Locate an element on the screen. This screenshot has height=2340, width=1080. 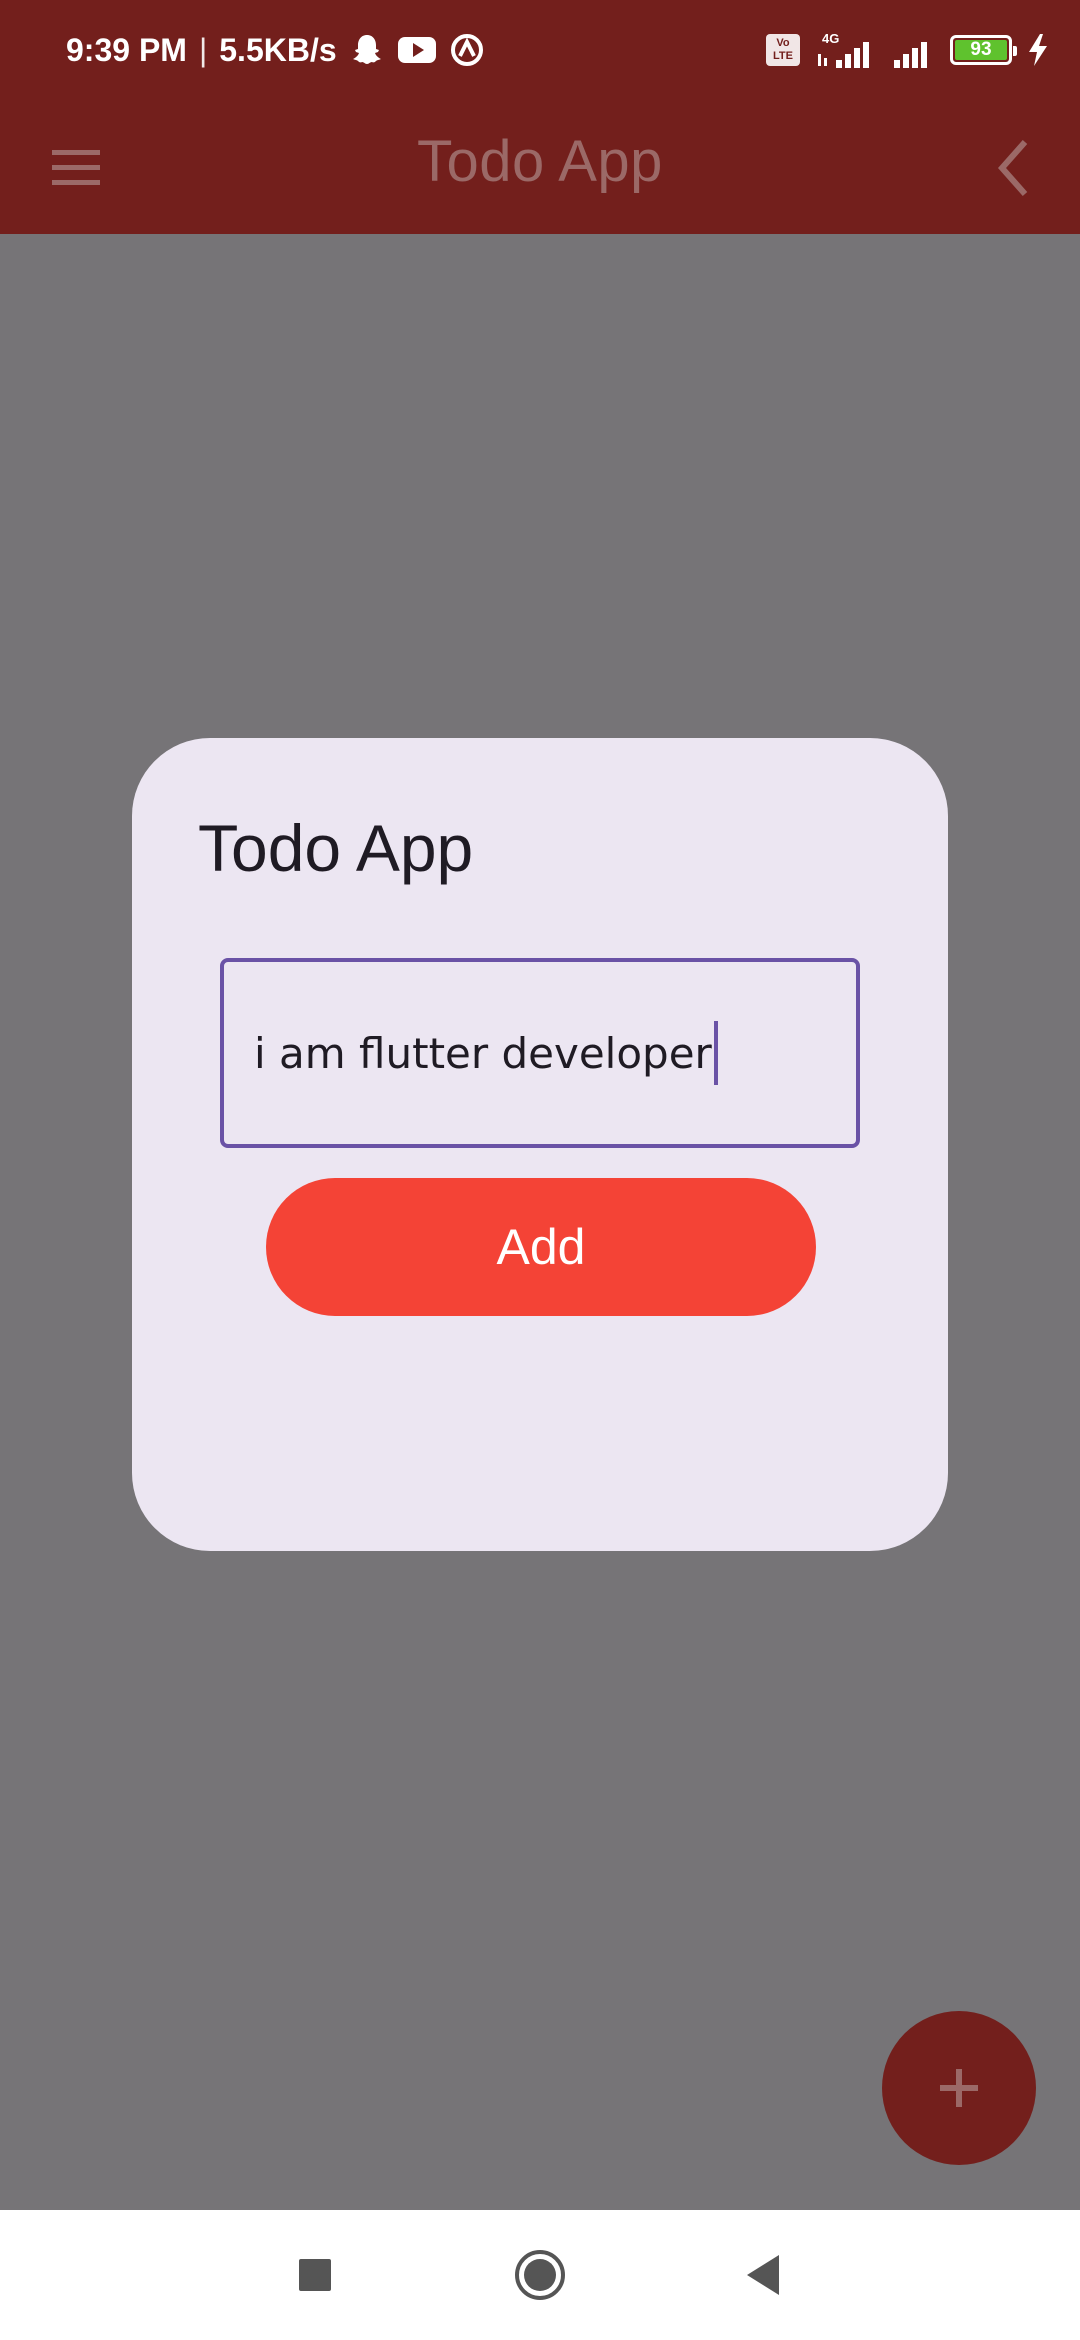
battery-level: 93 is located at coordinates (981, 50).